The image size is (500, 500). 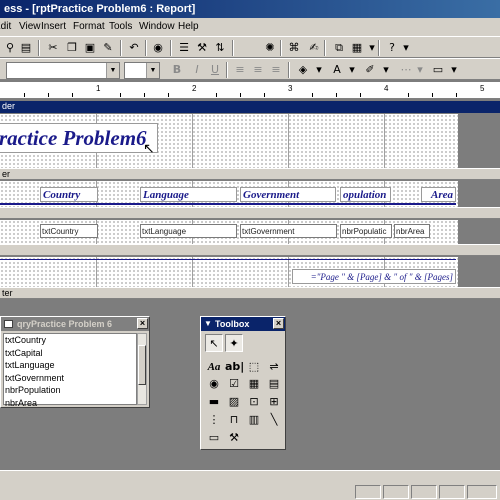 I want to click on align-center-icon: ≡, so click(x=258, y=70).